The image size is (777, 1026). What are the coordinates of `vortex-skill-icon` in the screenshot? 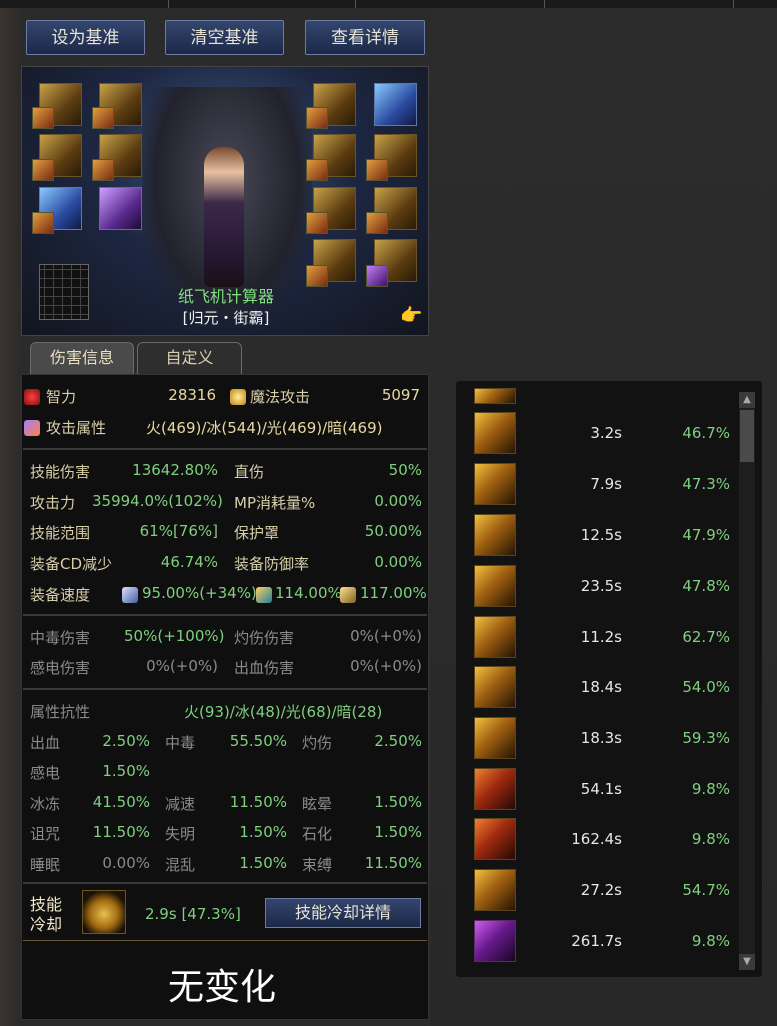 It's located at (495, 738).